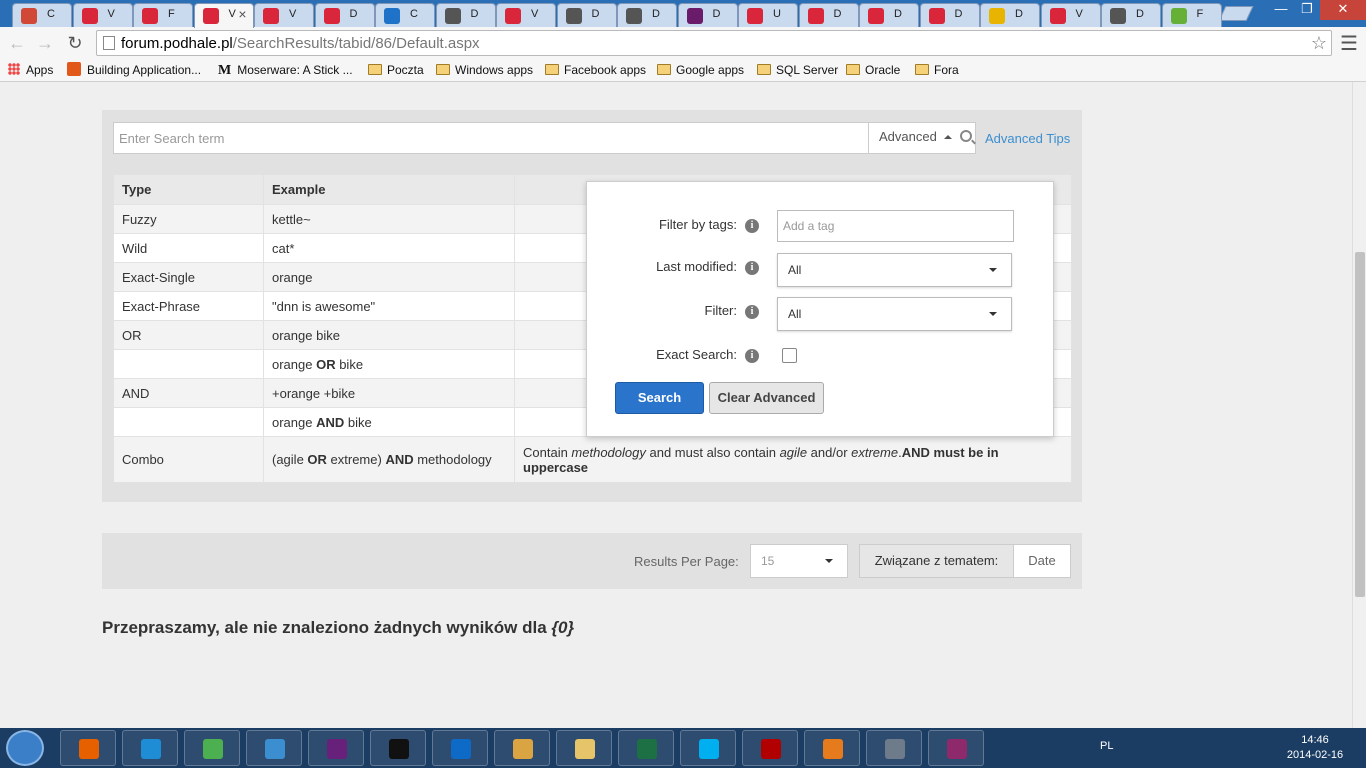  I want to click on bookmark-item: Windows apps, so click(484, 71).